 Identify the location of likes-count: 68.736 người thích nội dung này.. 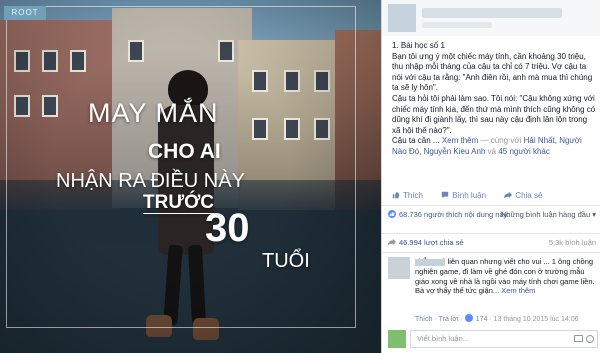
(454, 214).